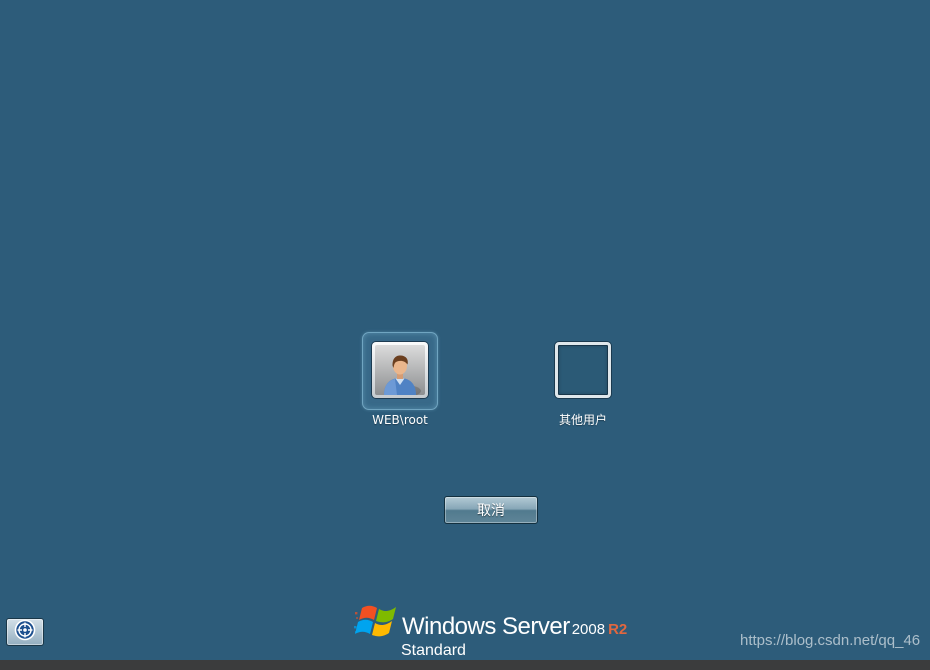  What do you see at coordinates (582, 420) in the screenshot?
I see `user-tile-label: 其他用户` at bounding box center [582, 420].